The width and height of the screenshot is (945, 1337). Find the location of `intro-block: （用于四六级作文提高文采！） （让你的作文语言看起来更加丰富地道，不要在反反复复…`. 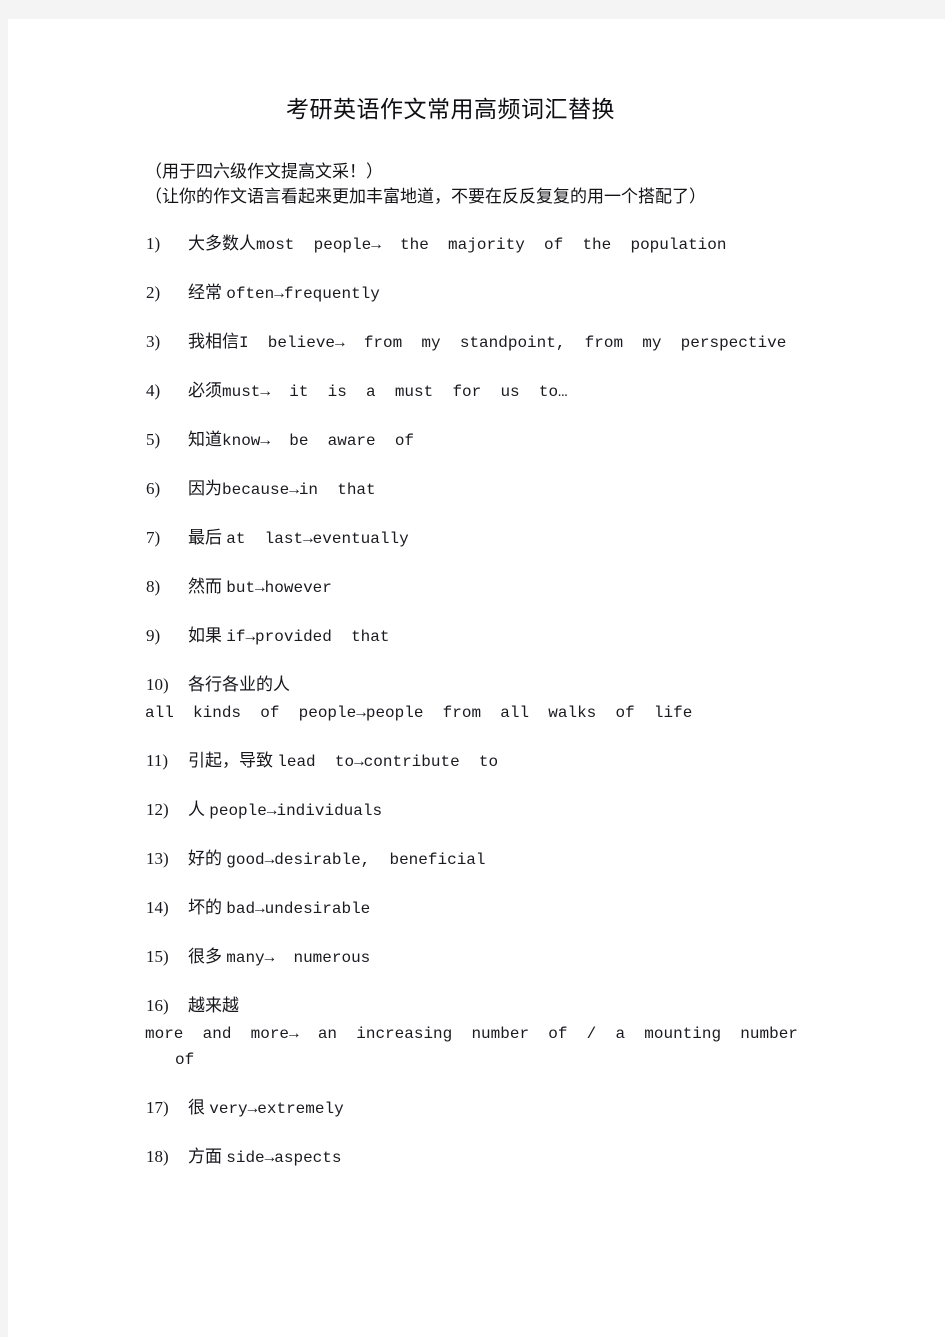

intro-block: （用于四六级作文提高文采！） （让你的作文语言看起来更加丰富地道，不要在反反复复… is located at coordinates (515, 184).